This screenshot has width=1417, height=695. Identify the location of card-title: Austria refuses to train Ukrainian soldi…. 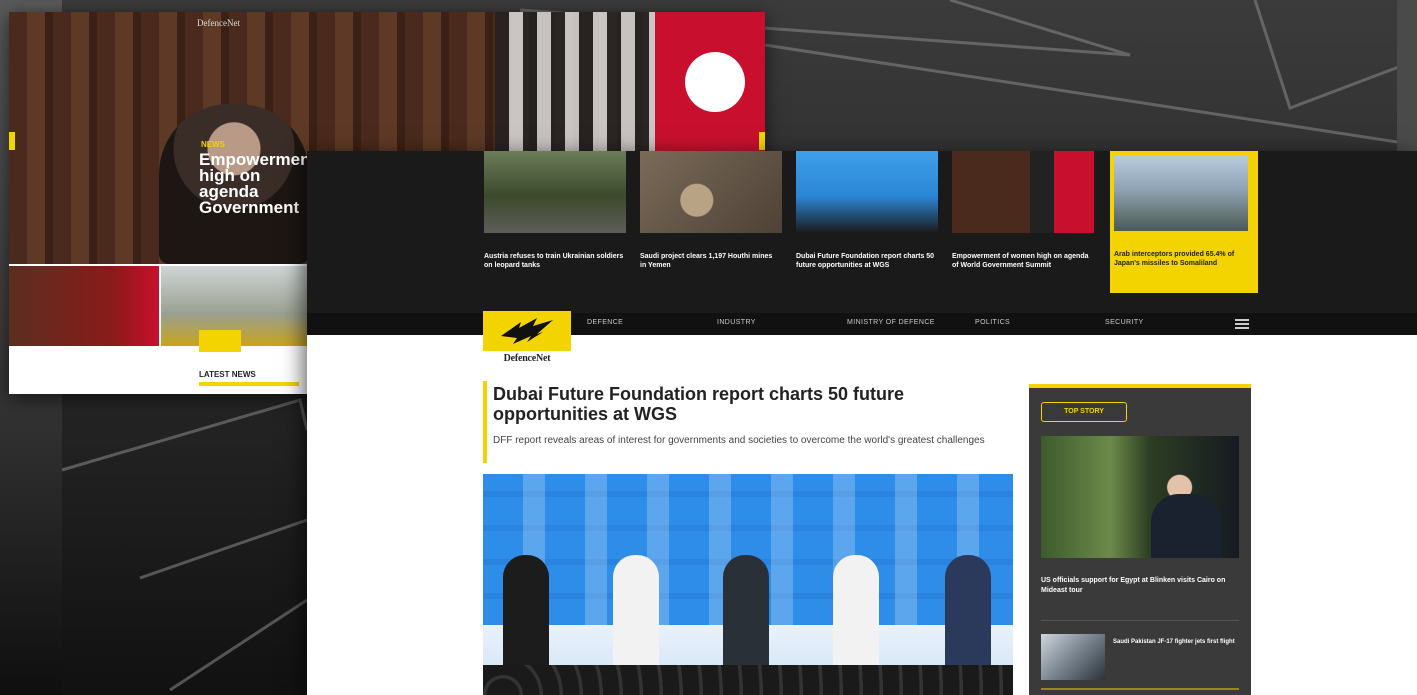
(554, 261).